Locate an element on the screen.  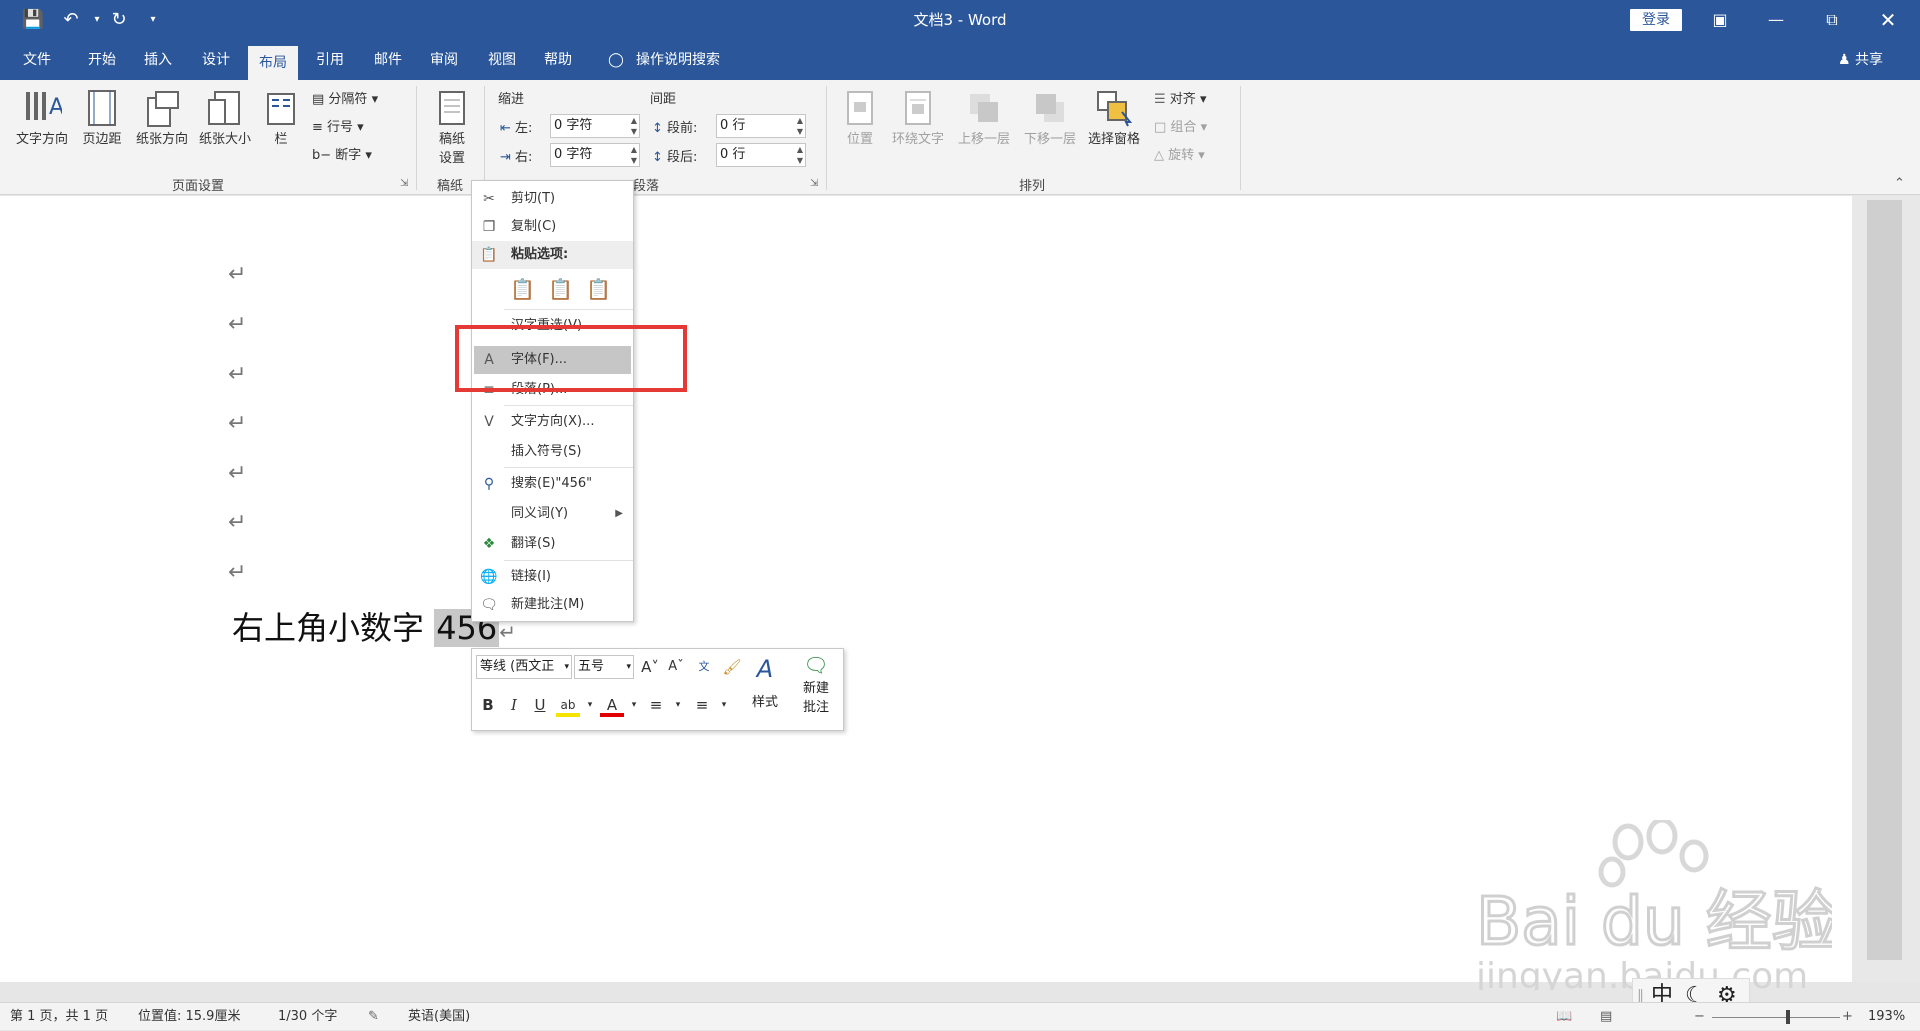
tab-design: 设计 is located at coordinates (216, 60).